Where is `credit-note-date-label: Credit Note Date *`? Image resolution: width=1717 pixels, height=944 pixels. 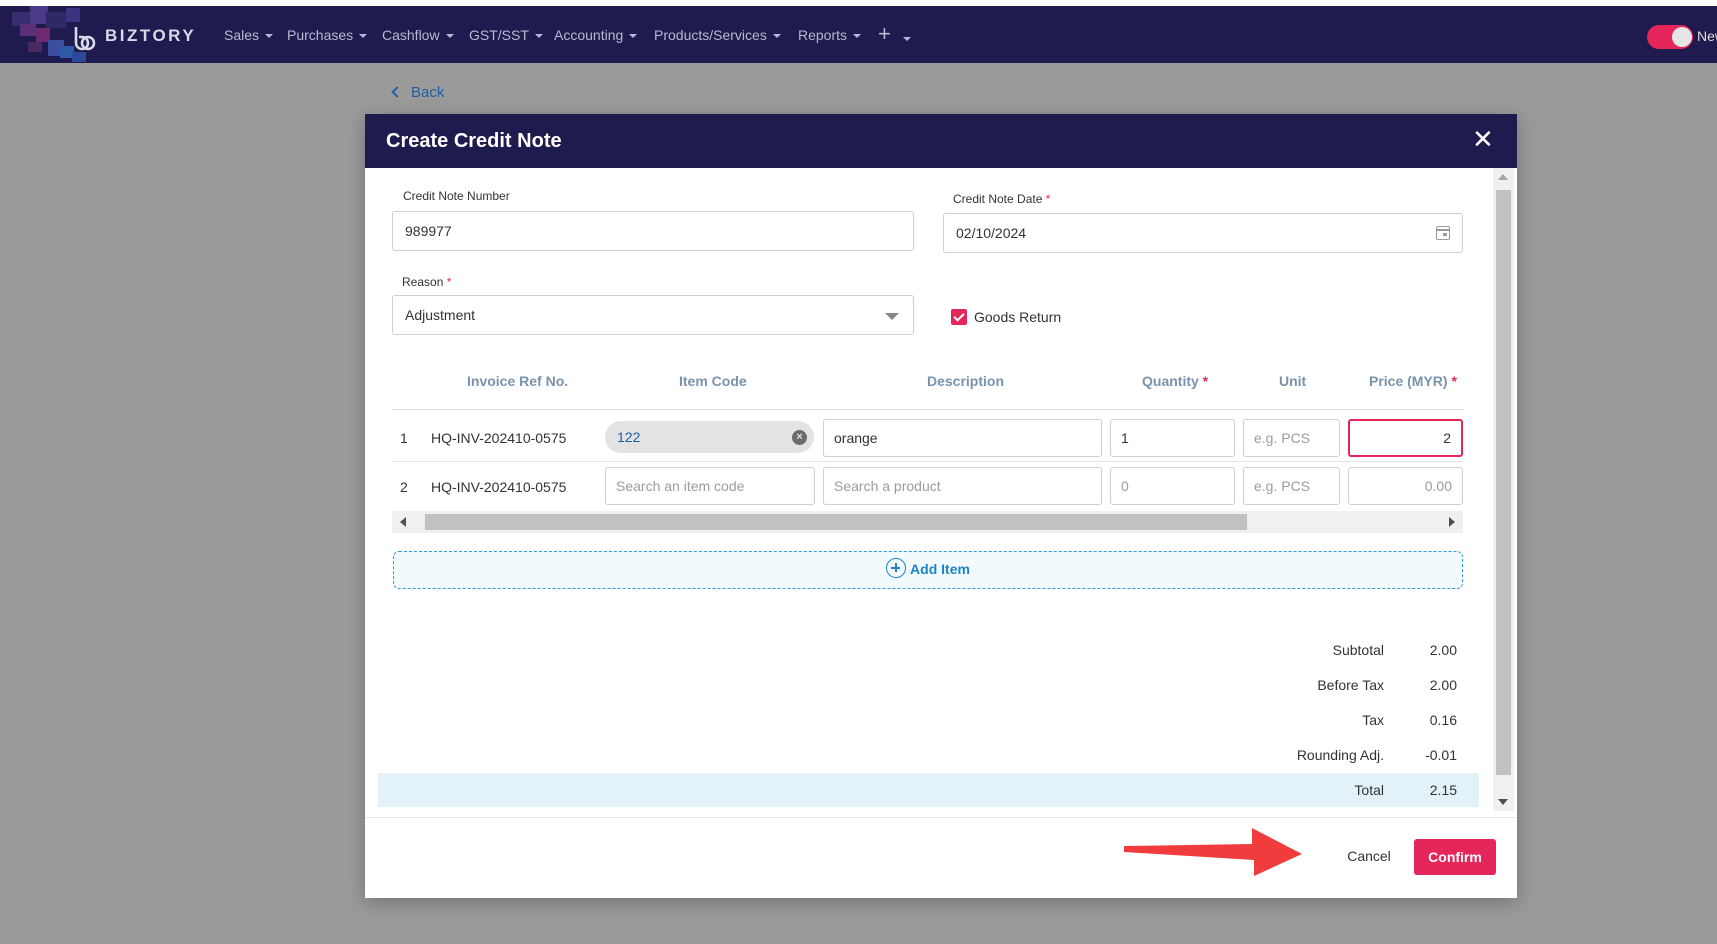 credit-note-date-label: Credit Note Date * is located at coordinates (1001, 199).